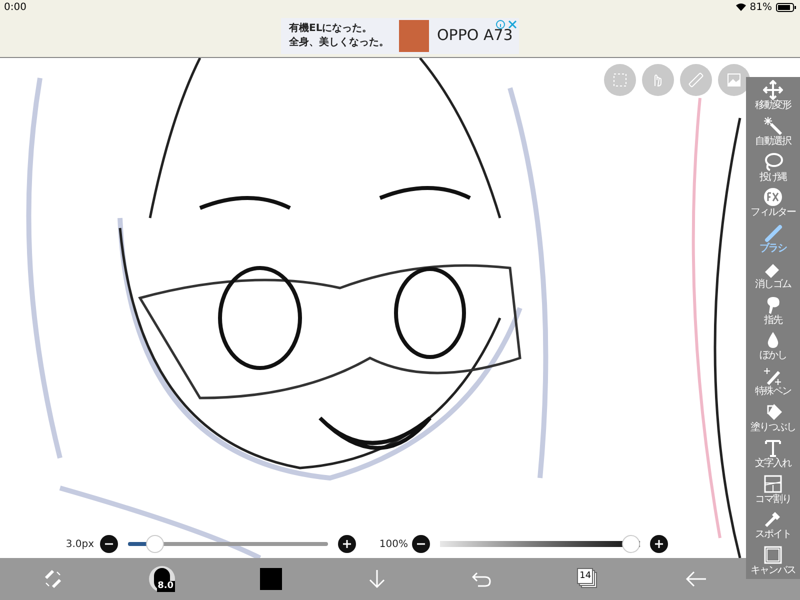 Image resolution: width=800 pixels, height=600 pixels. I want to click on phone-photo-placeholder, so click(414, 36).